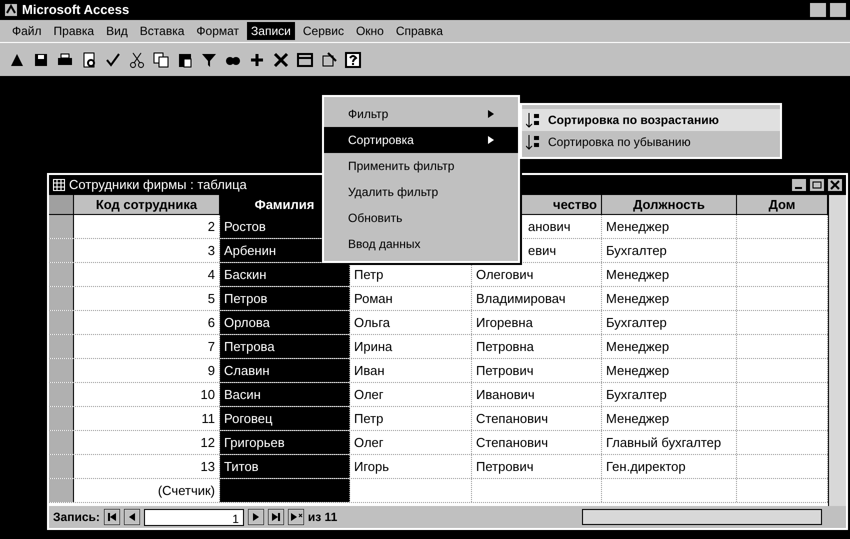 The image size is (850, 539). Describe the element at coordinates (411, 418) in the screenshot. I see `table-cell: Петр` at that location.